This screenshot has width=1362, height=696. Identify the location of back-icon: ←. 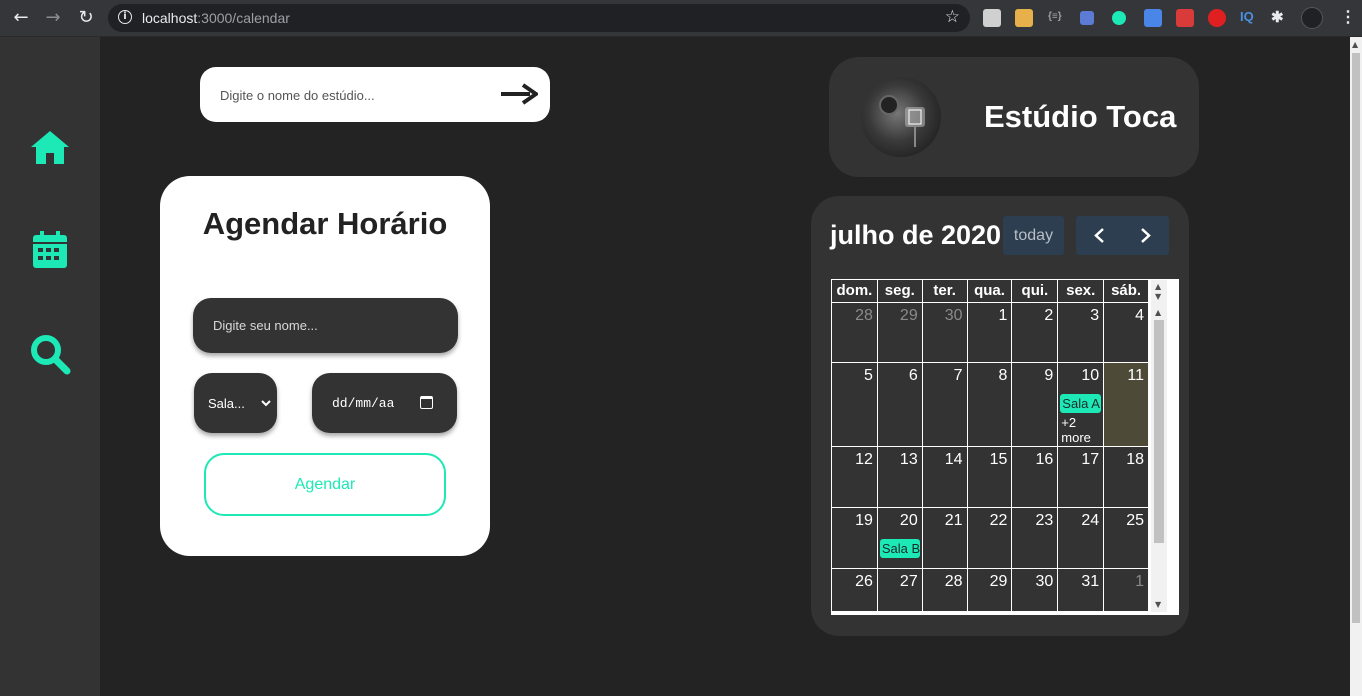
(21, 18).